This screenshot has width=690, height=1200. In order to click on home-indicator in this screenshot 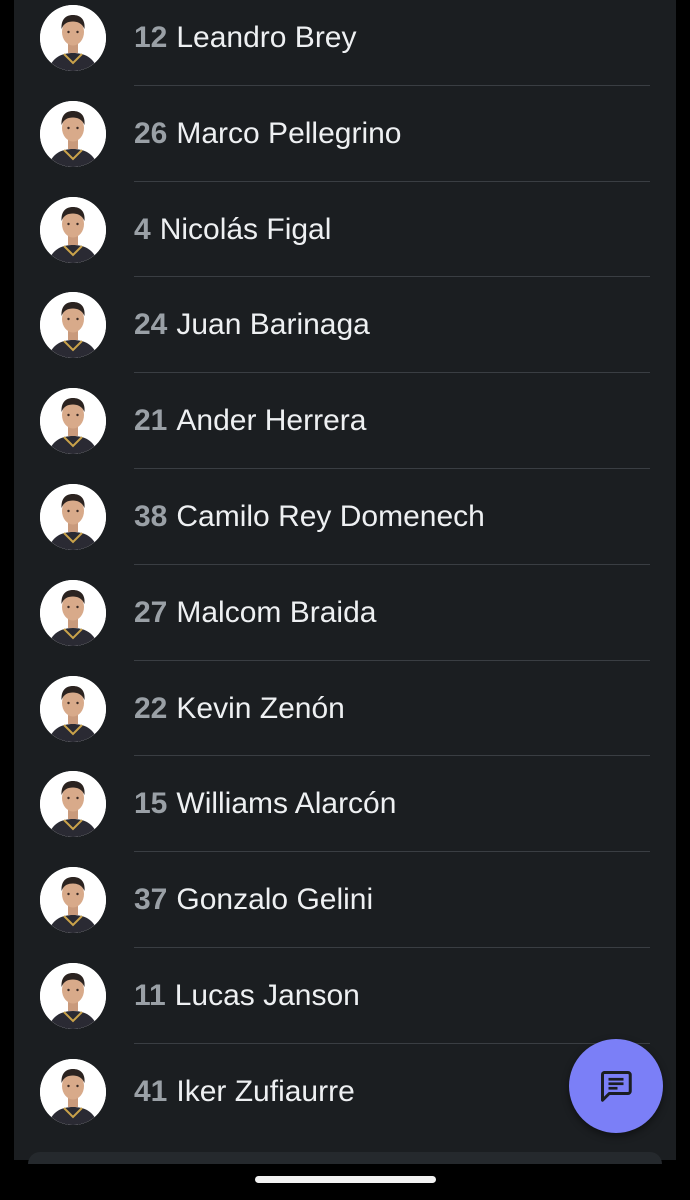, I will do `click(345, 1179)`.